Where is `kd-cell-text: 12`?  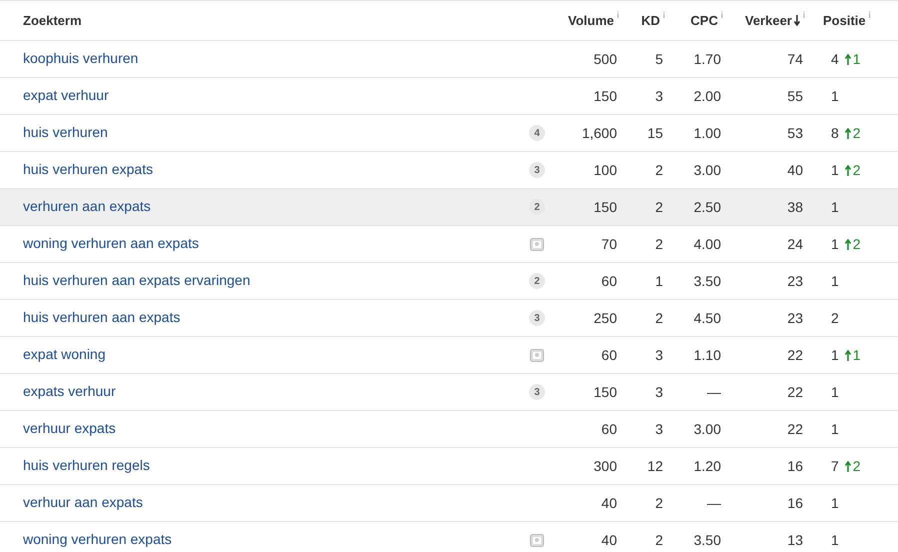
kd-cell-text: 12 is located at coordinates (655, 466).